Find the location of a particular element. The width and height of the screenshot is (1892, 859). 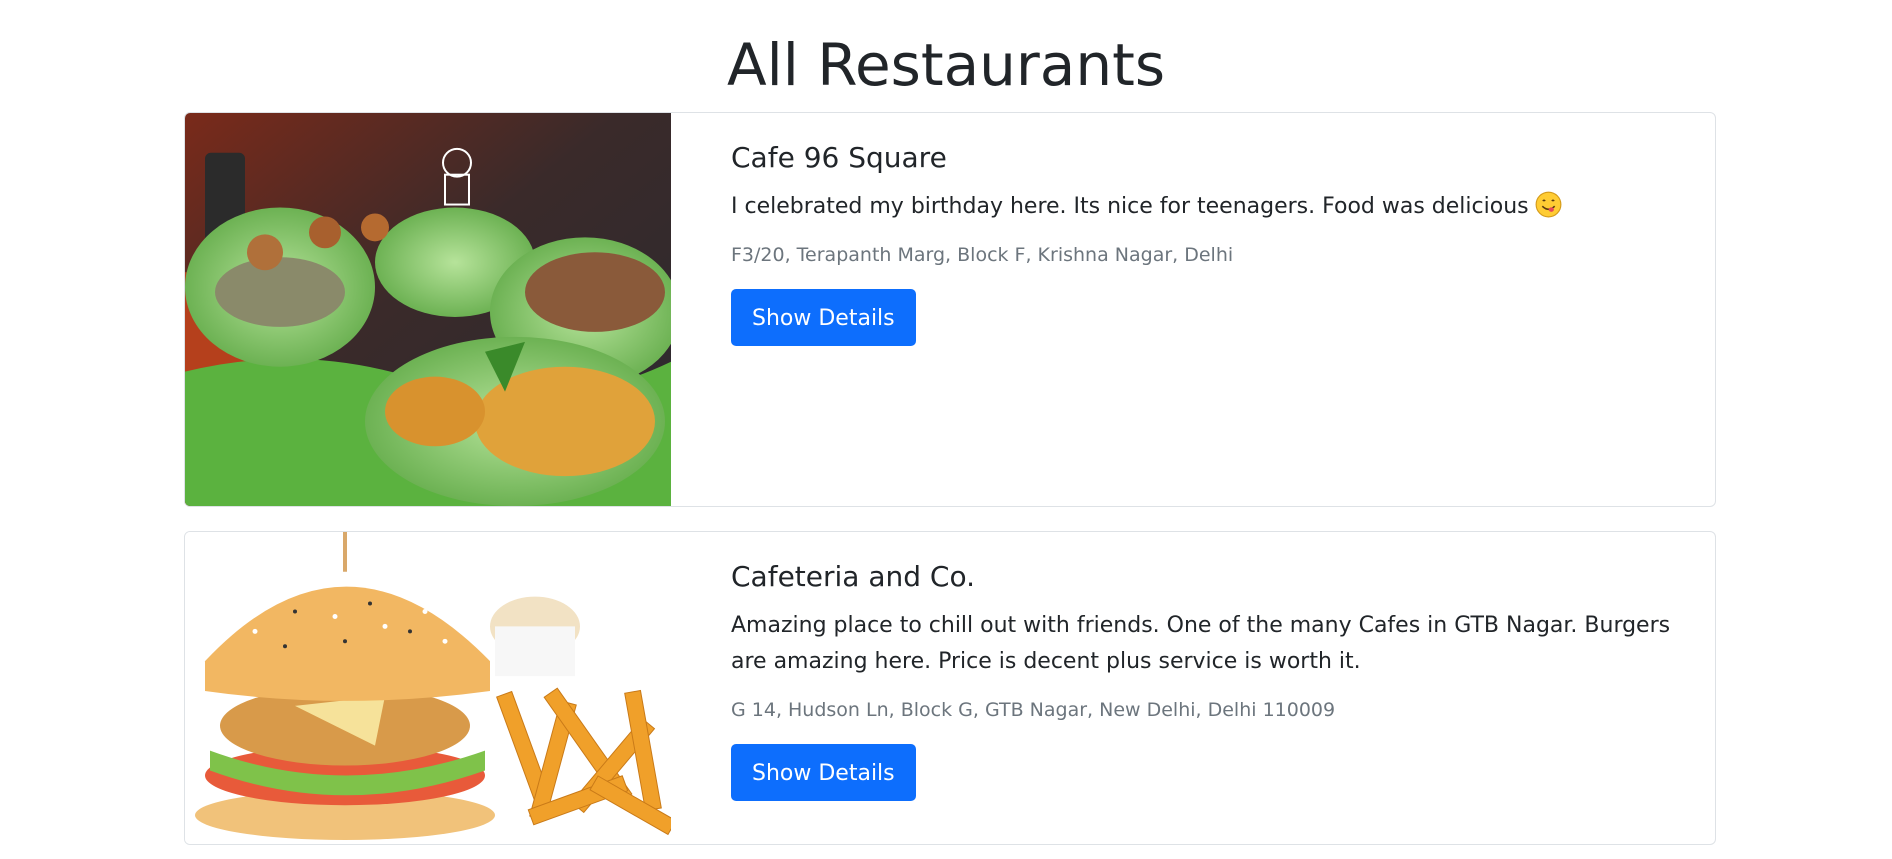

food-plate-image is located at coordinates (428, 309).